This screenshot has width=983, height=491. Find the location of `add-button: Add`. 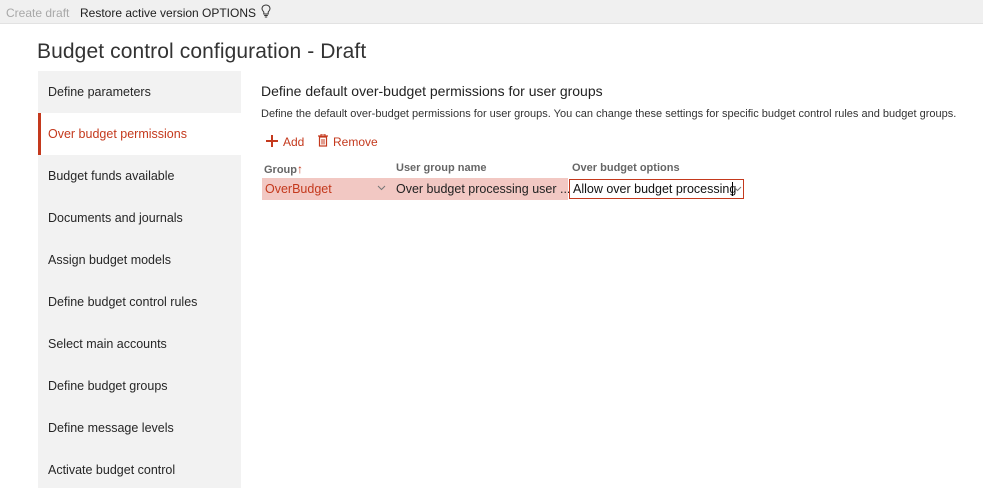

add-button: Add is located at coordinates (286, 142).